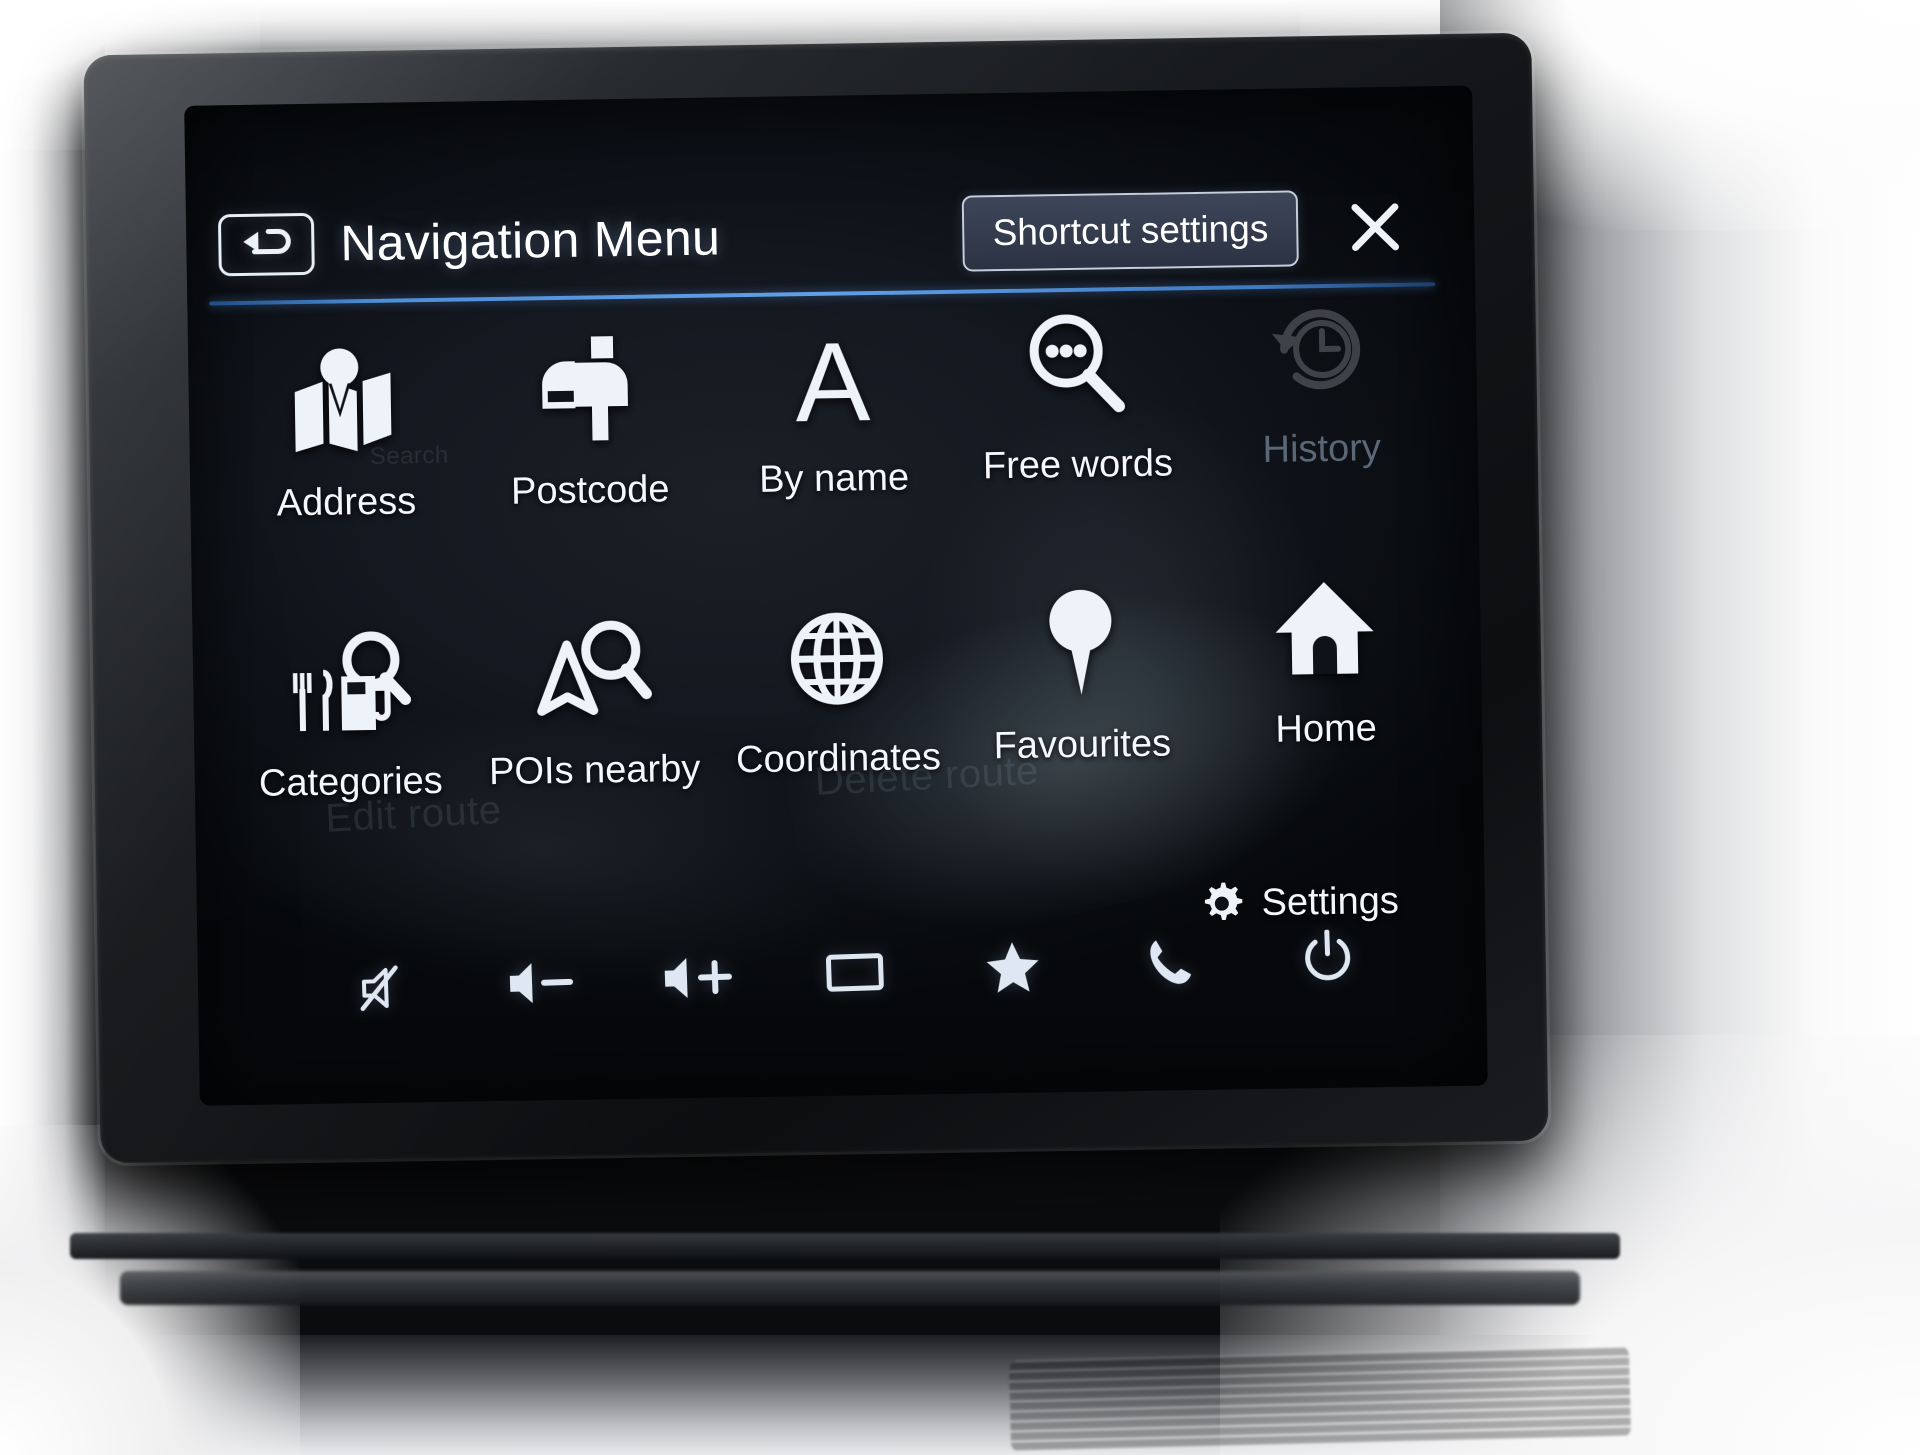 This screenshot has width=1920, height=1455. Describe the element at coordinates (834, 478) in the screenshot. I see `menu-tile-label: By name` at that location.